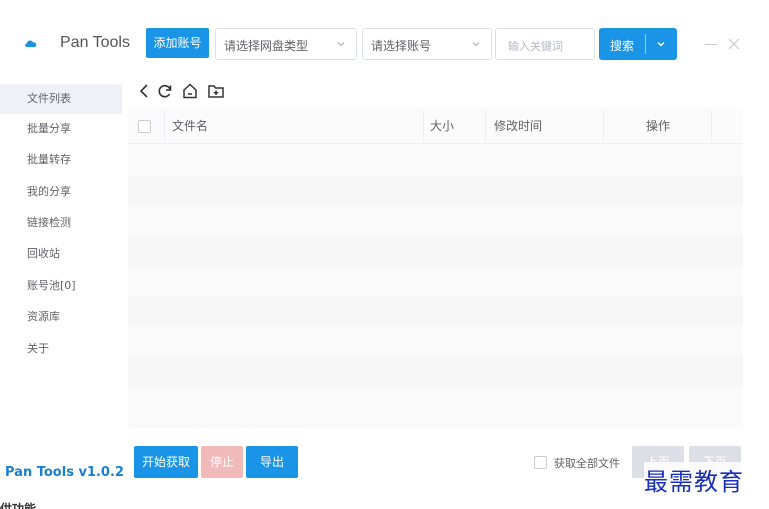  I want to click on disk-type-select: 请选择网盘类型, so click(286, 44).